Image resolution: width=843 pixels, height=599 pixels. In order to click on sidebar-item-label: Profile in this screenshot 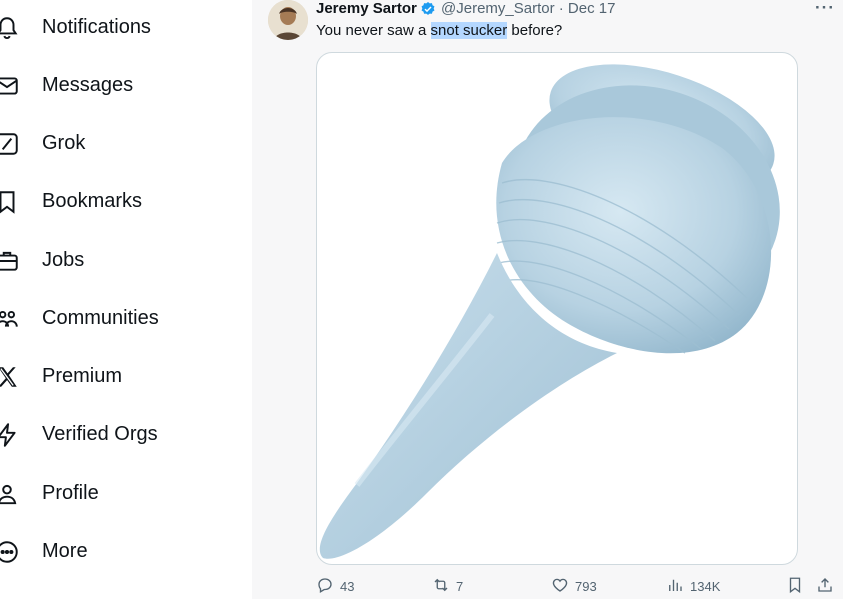, I will do `click(70, 493)`.